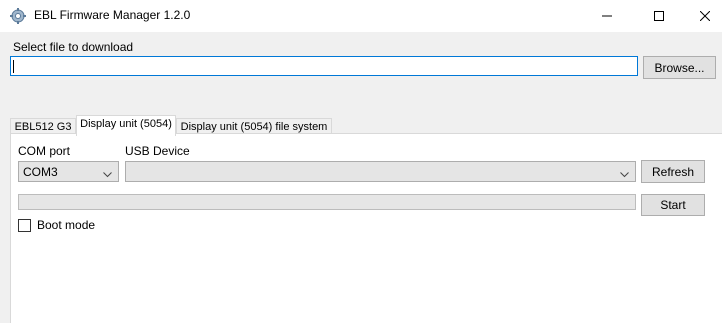 The height and width of the screenshot is (323, 722). What do you see at coordinates (327, 202) in the screenshot?
I see `progress-bar` at bounding box center [327, 202].